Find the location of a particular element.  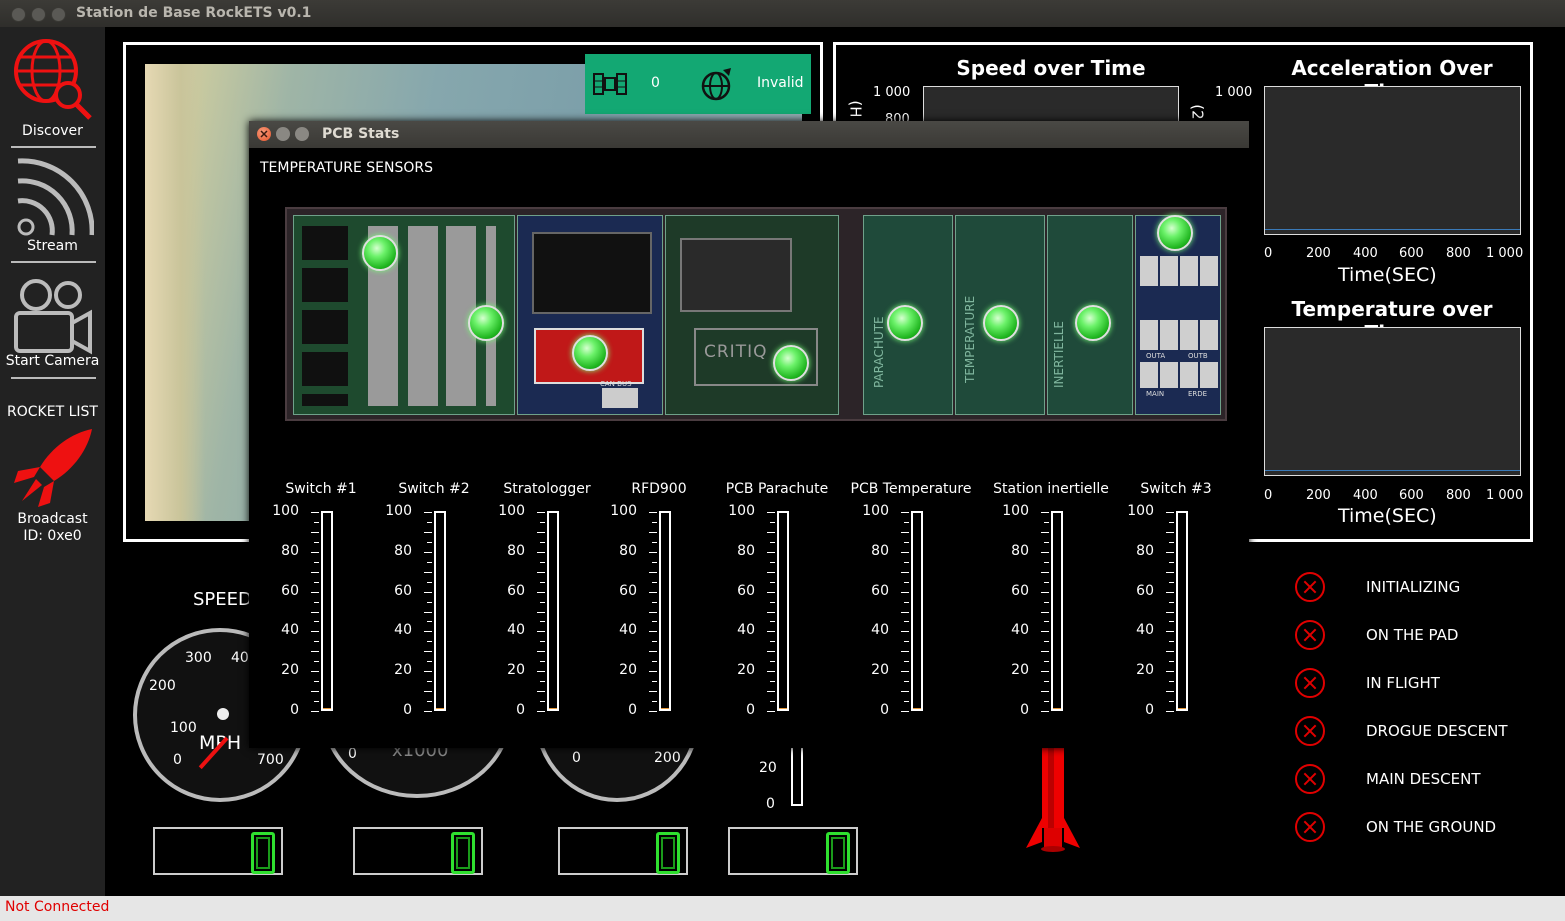

discover-button: Discover is located at coordinates (52, 86).